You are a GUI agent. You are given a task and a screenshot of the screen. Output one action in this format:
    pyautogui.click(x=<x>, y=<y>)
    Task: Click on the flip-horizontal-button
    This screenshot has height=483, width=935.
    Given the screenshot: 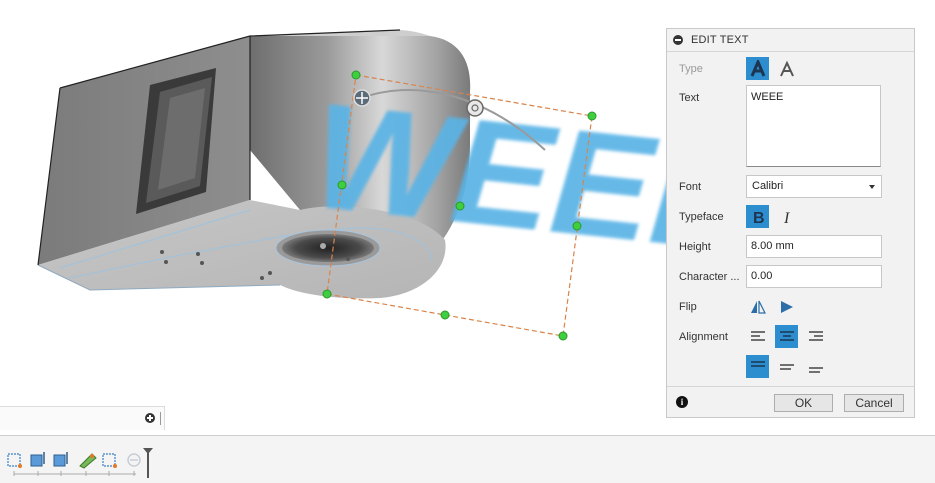 What is the action you would take?
    pyautogui.click(x=757, y=306)
    